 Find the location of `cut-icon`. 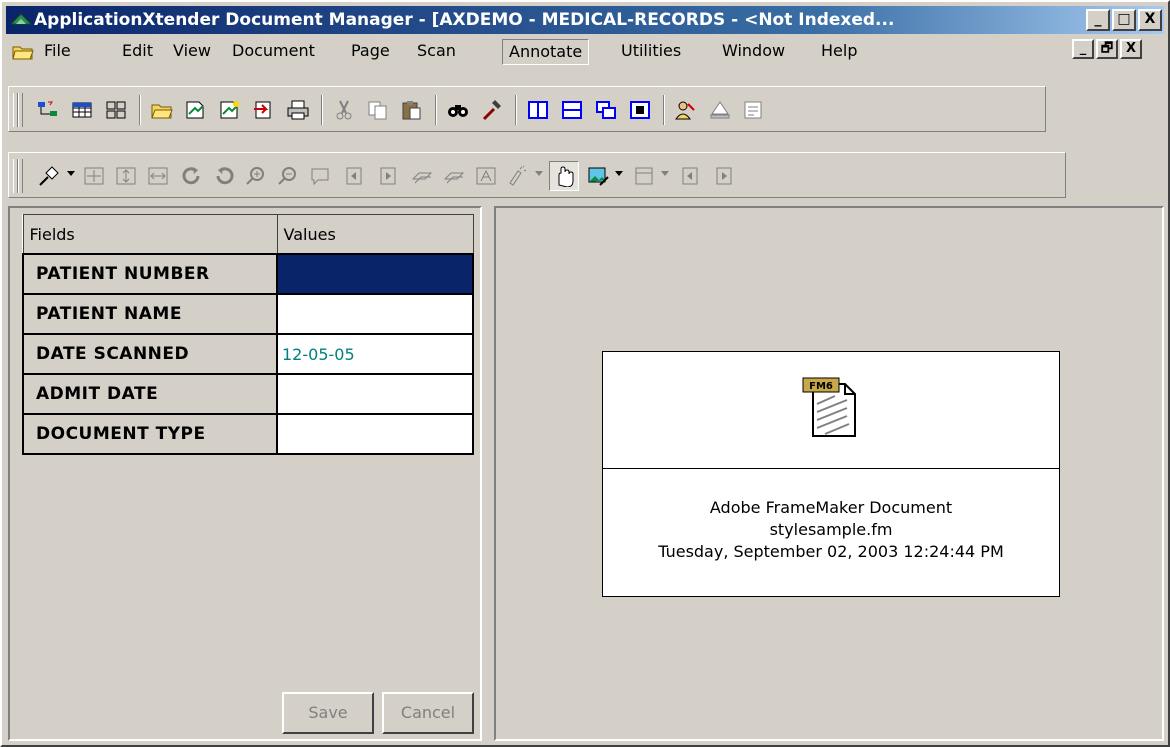

cut-icon is located at coordinates (344, 110).